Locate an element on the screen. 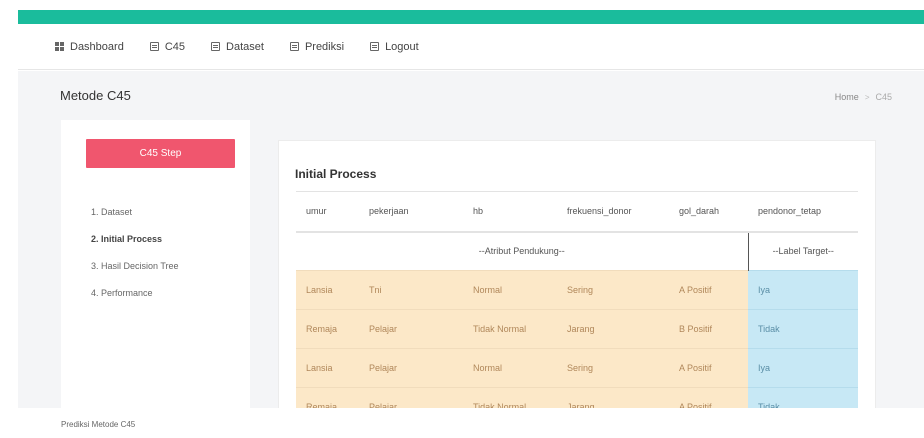 The width and height of the screenshot is (924, 438). grid-icon is located at coordinates (59, 46).